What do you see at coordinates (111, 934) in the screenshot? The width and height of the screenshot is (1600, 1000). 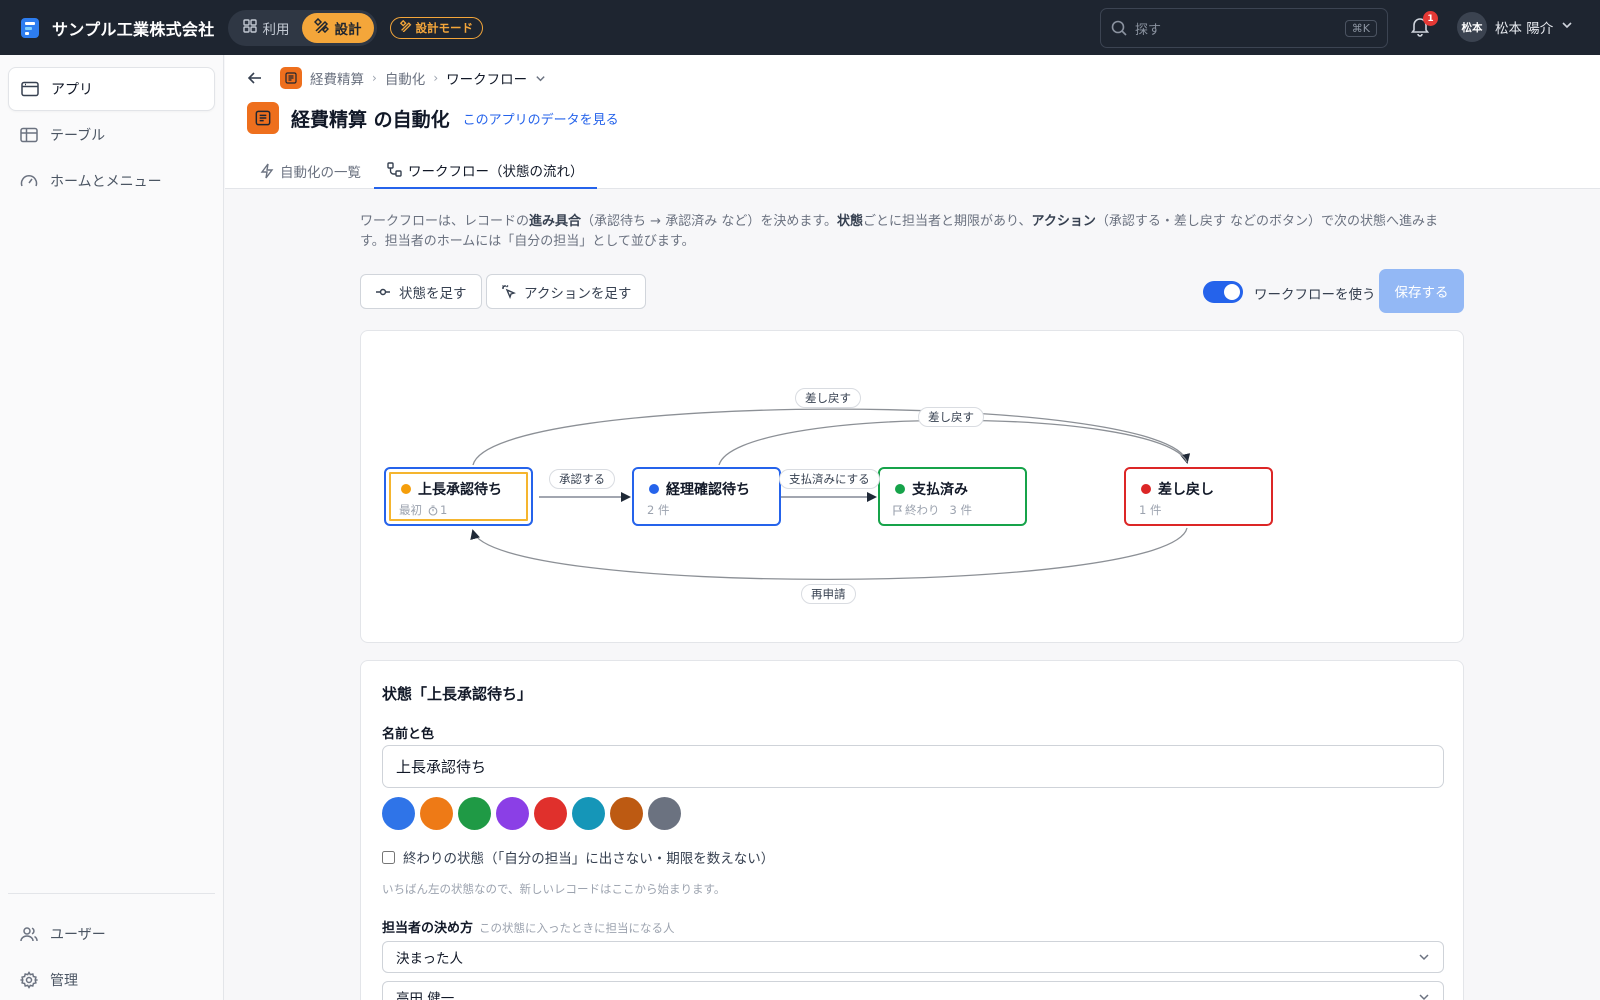 I see `sidebar-item-users: ユーザー` at bounding box center [111, 934].